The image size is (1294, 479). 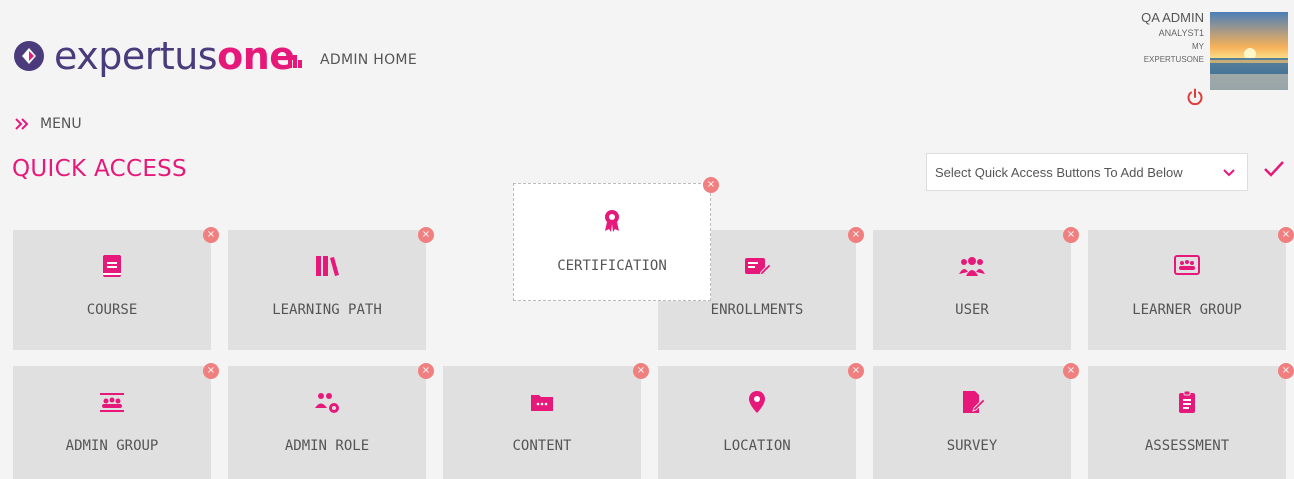 What do you see at coordinates (542, 446) in the screenshot?
I see `tile-label: CONTENT` at bounding box center [542, 446].